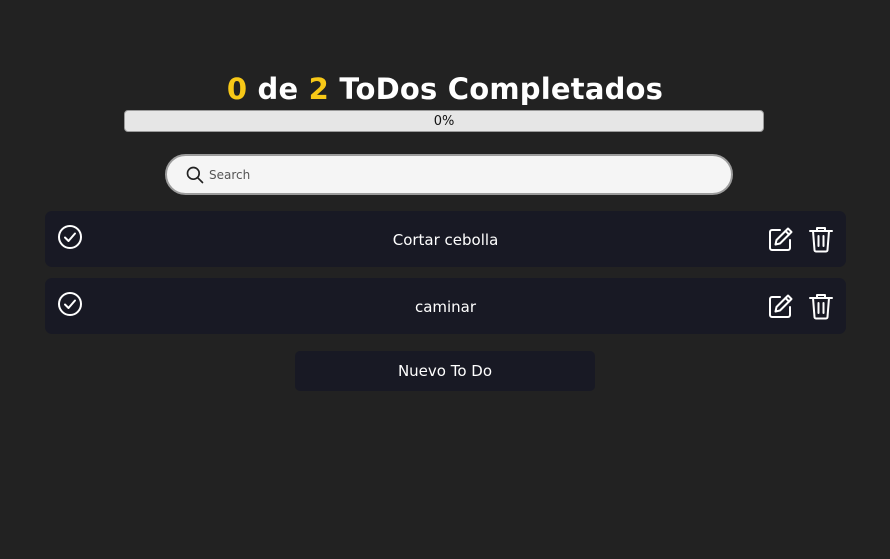 The width and height of the screenshot is (890, 559). Describe the element at coordinates (319, 89) in the screenshot. I see `total-count: 2` at that location.